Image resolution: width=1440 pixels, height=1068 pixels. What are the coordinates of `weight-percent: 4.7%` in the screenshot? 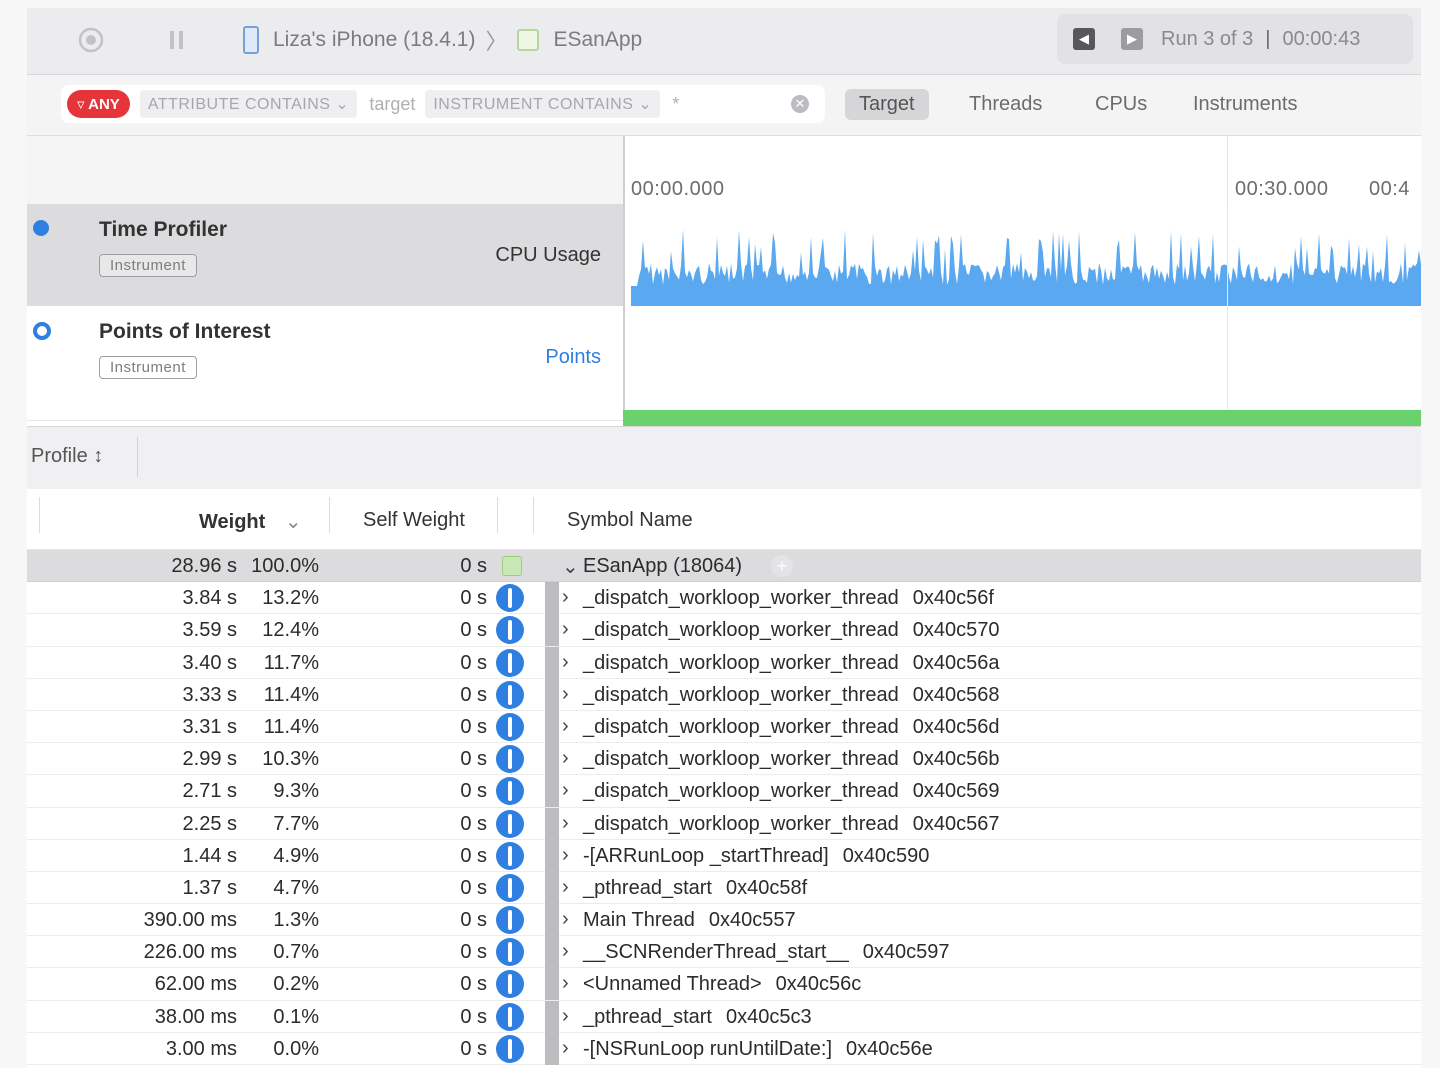 It's located at (296, 887).